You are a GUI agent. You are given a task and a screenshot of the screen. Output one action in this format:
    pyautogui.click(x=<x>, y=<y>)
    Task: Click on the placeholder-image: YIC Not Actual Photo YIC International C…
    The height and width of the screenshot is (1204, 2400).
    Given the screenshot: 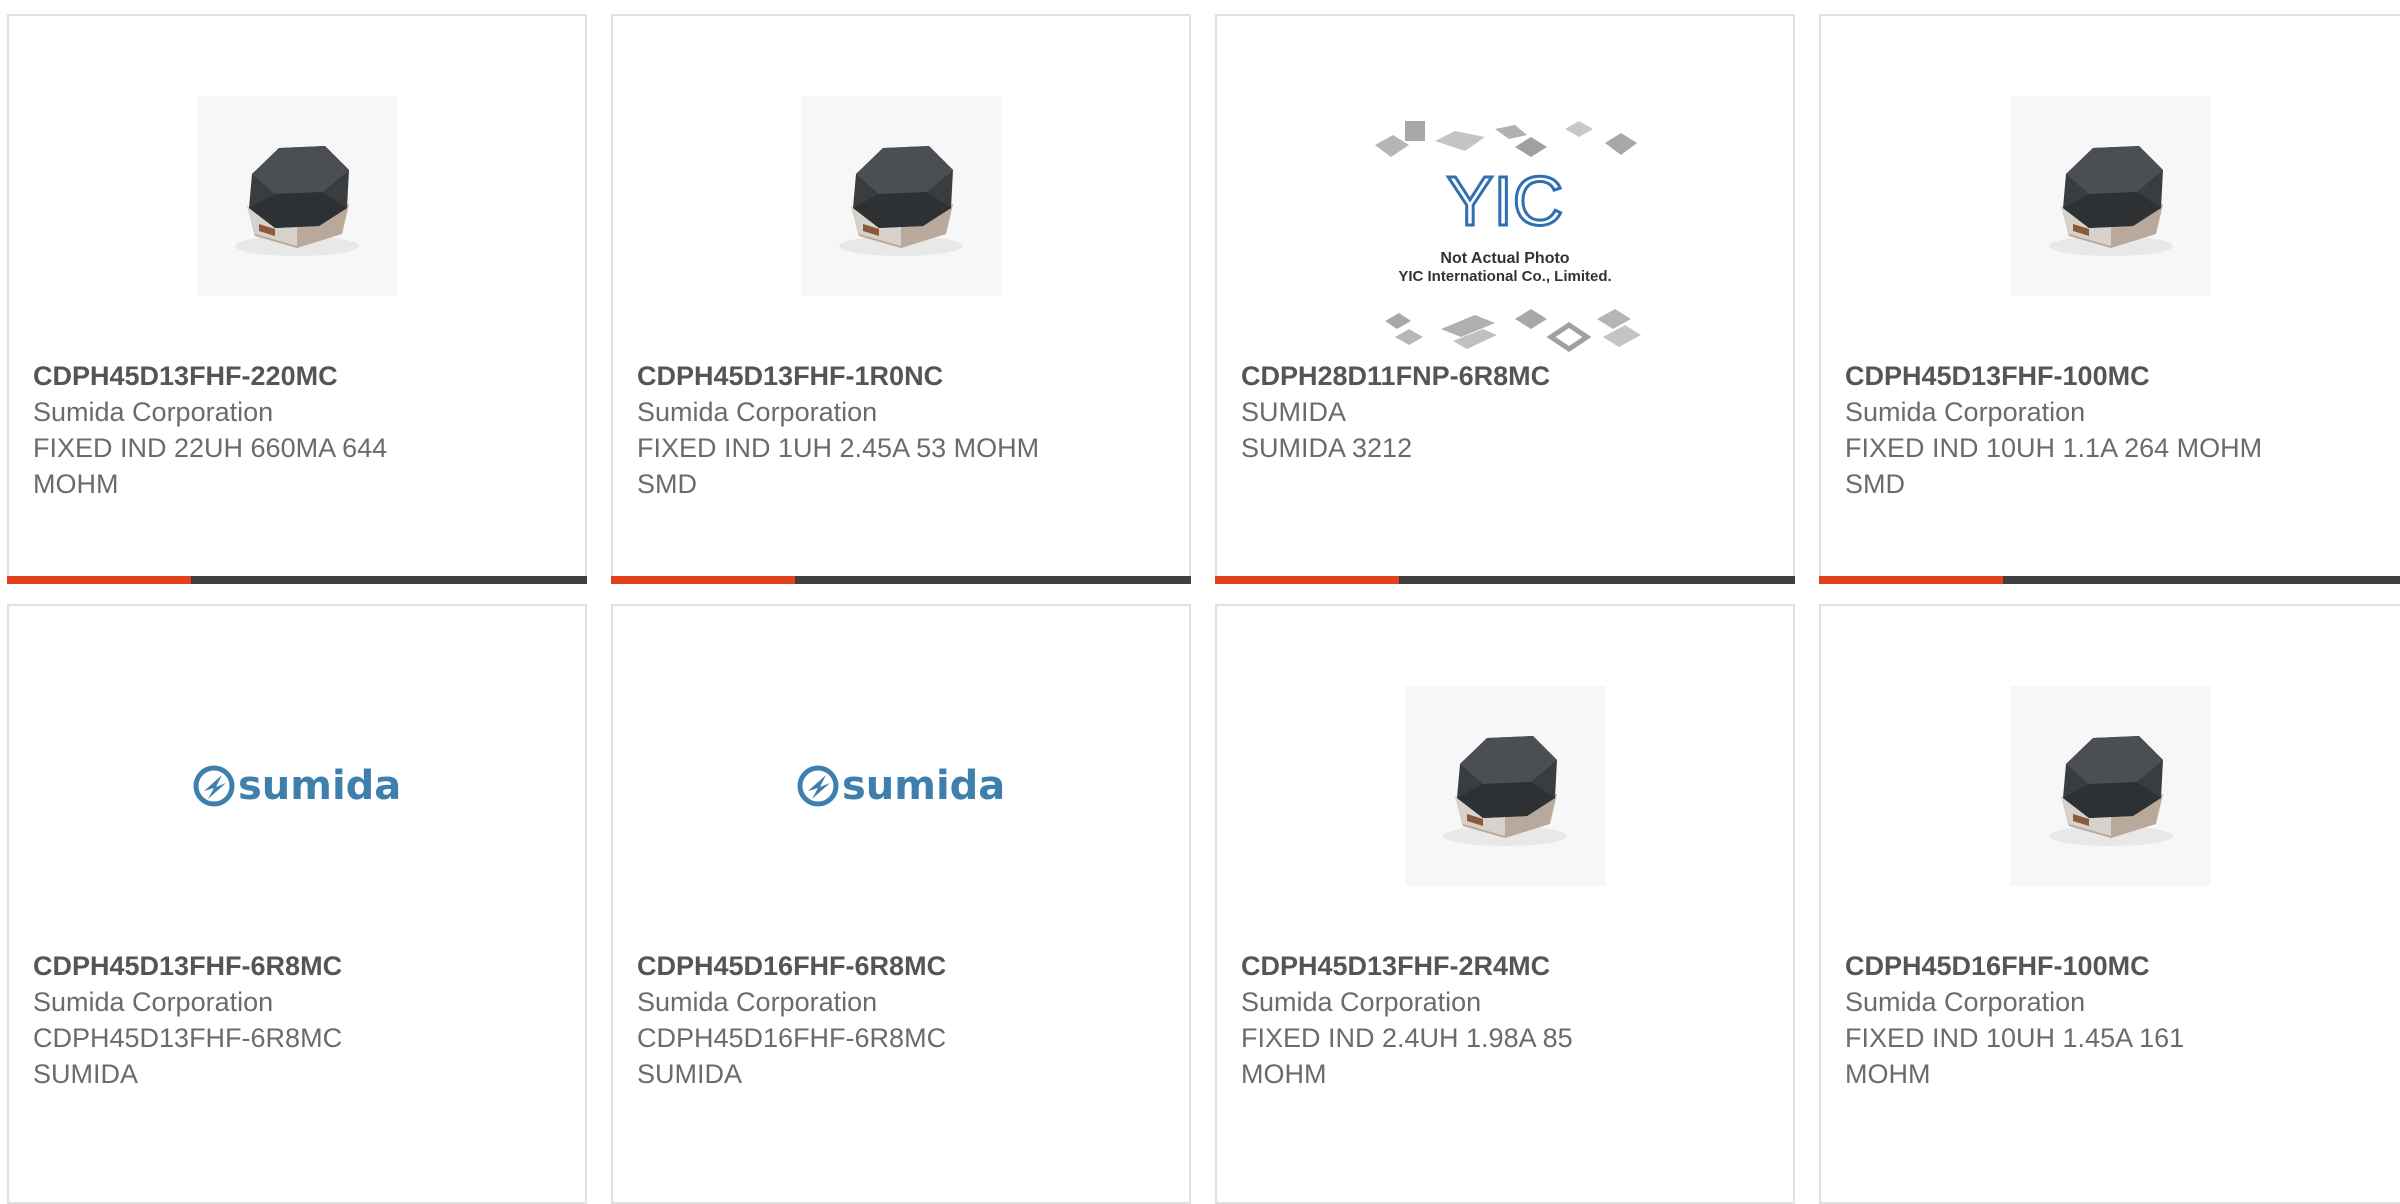 What is the action you would take?
    pyautogui.click(x=1508, y=237)
    